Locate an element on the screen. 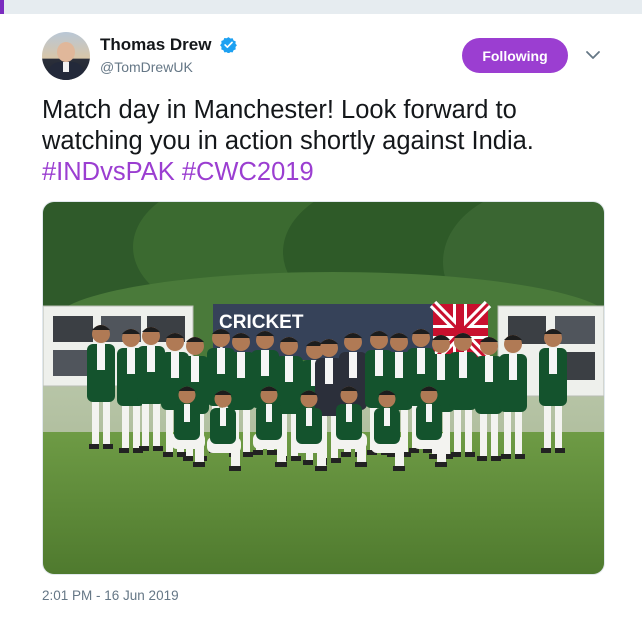 The width and height of the screenshot is (642, 620). chevron-down-icon is located at coordinates (593, 55).